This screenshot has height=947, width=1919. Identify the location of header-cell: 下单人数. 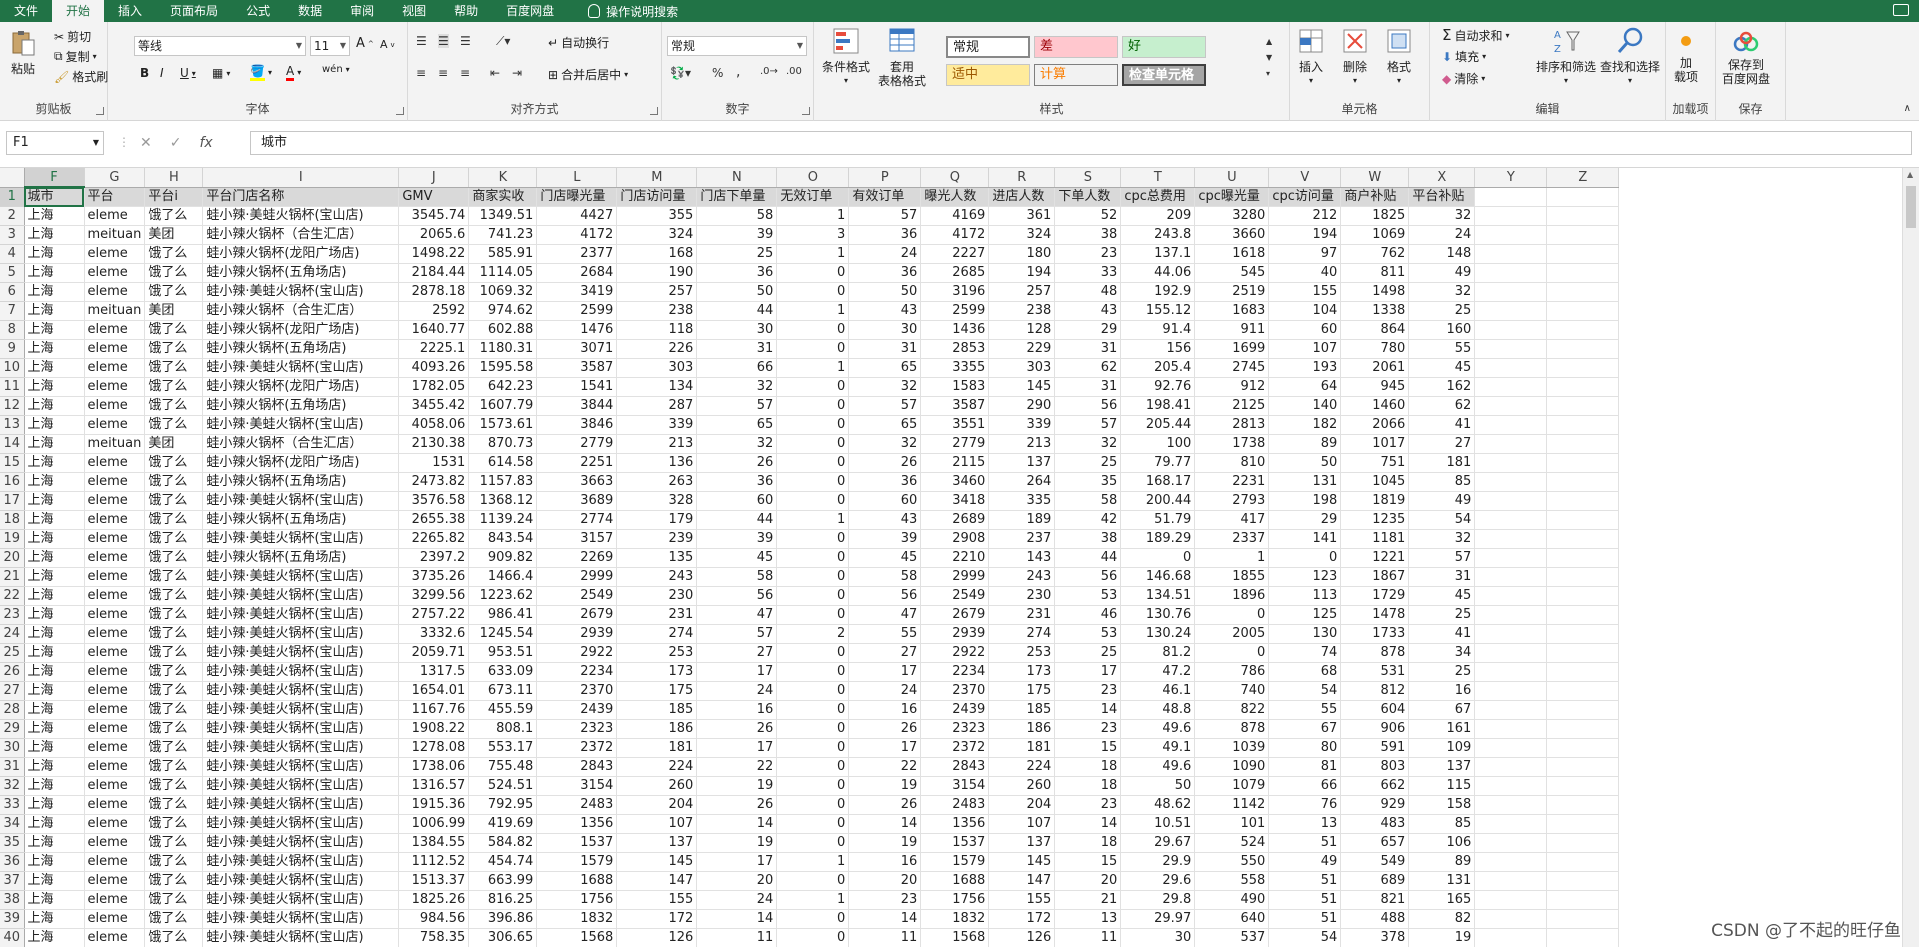
(1088, 197).